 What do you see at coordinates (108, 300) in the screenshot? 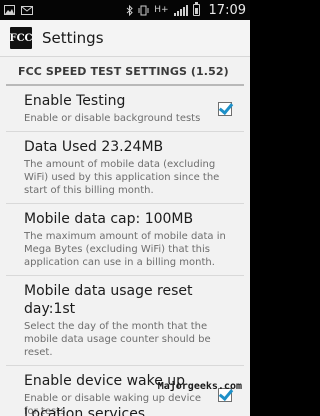
I see `pref-title: Mobile data usage reset day:1st` at bounding box center [108, 300].